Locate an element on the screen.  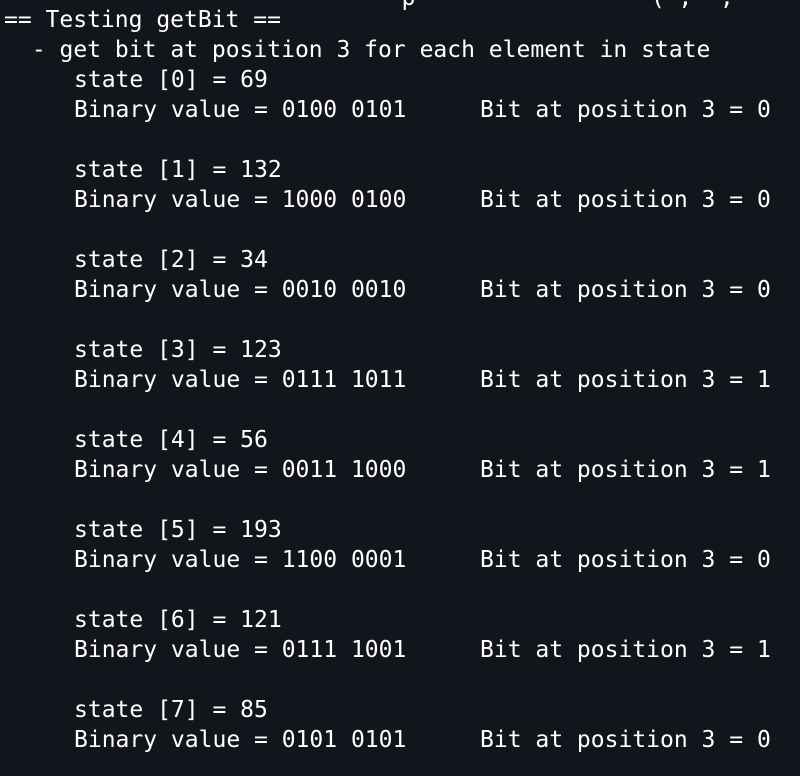
binary-value-line: Binary value = 0111 1001 is located at coordinates (240, 650).